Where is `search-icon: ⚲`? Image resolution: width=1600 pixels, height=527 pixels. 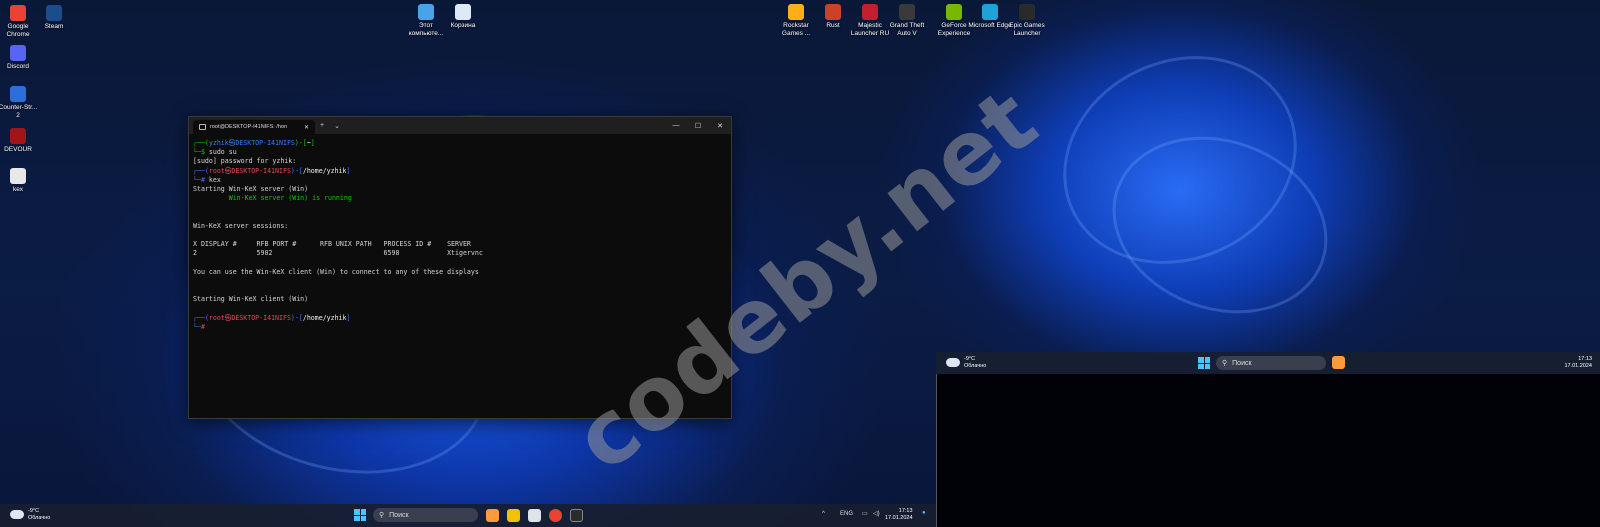 search-icon: ⚲ is located at coordinates (382, 515).